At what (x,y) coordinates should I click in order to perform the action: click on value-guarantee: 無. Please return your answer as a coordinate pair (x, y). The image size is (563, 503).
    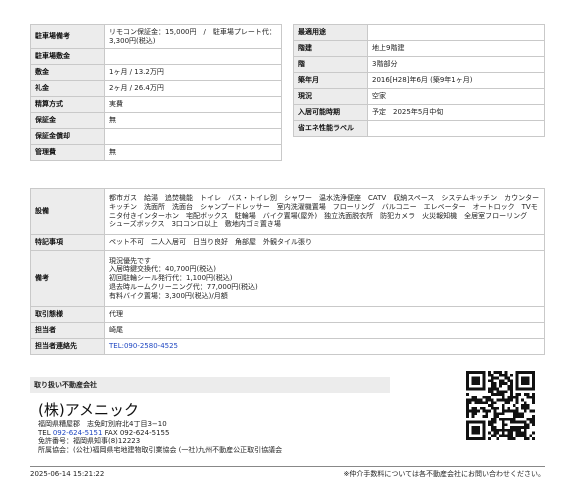
    Looking at the image, I should click on (193, 120).